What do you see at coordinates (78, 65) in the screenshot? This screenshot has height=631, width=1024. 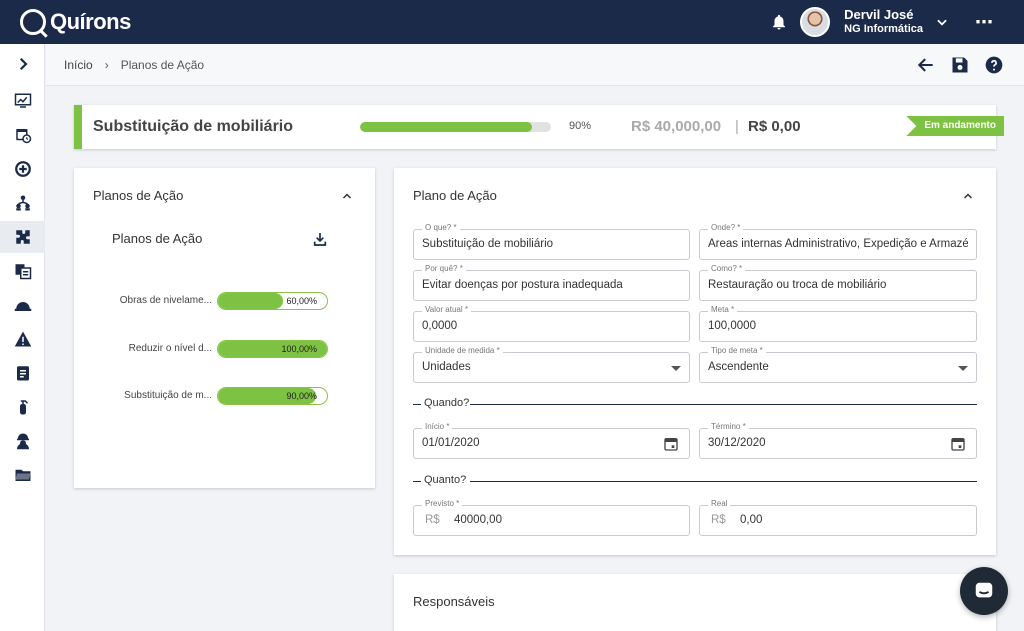 I see `breadcrumb-home: Início` at bounding box center [78, 65].